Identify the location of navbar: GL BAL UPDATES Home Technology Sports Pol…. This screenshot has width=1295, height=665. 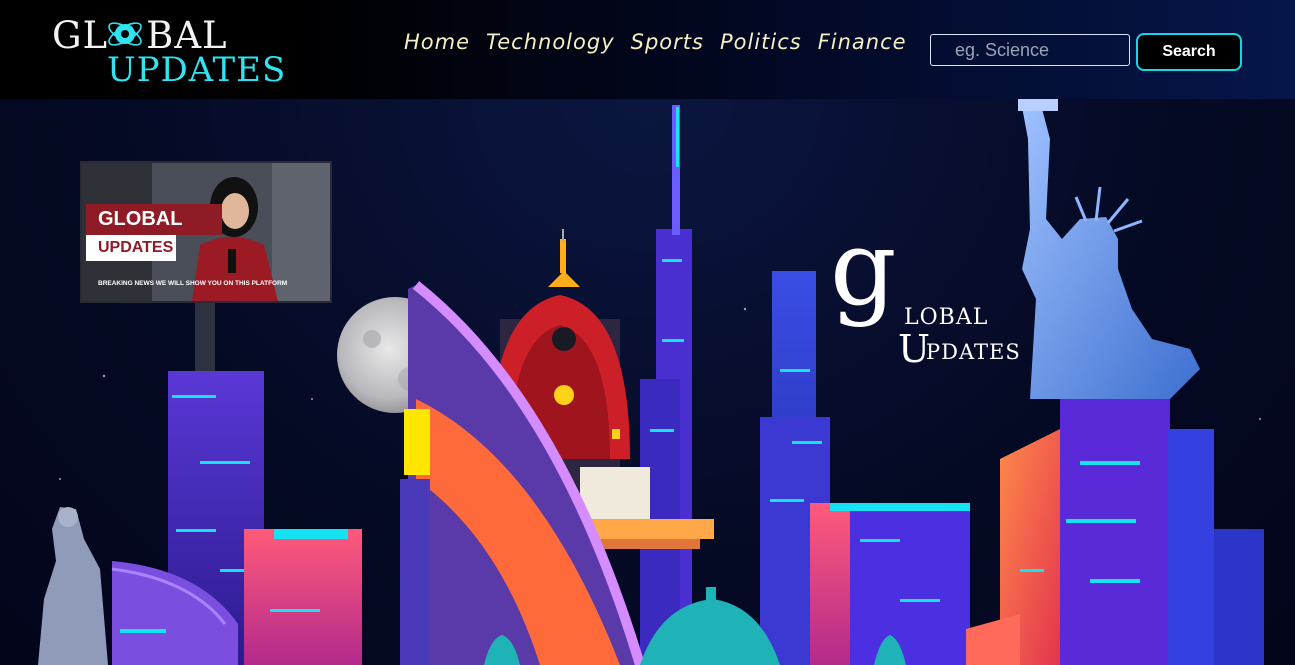
(647, 49).